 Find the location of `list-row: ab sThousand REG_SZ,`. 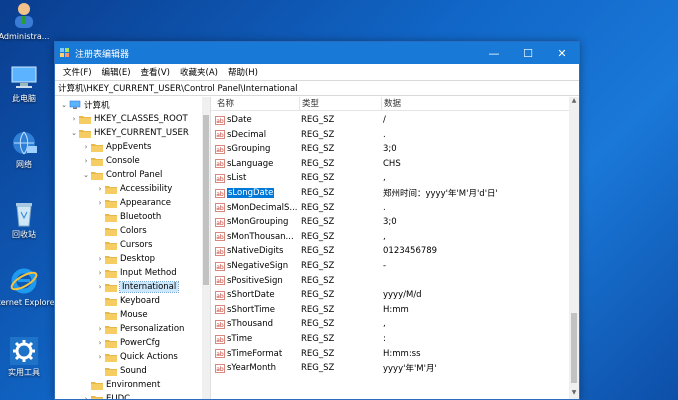

list-row: ab sThousand REG_SZ, is located at coordinates (390, 324).